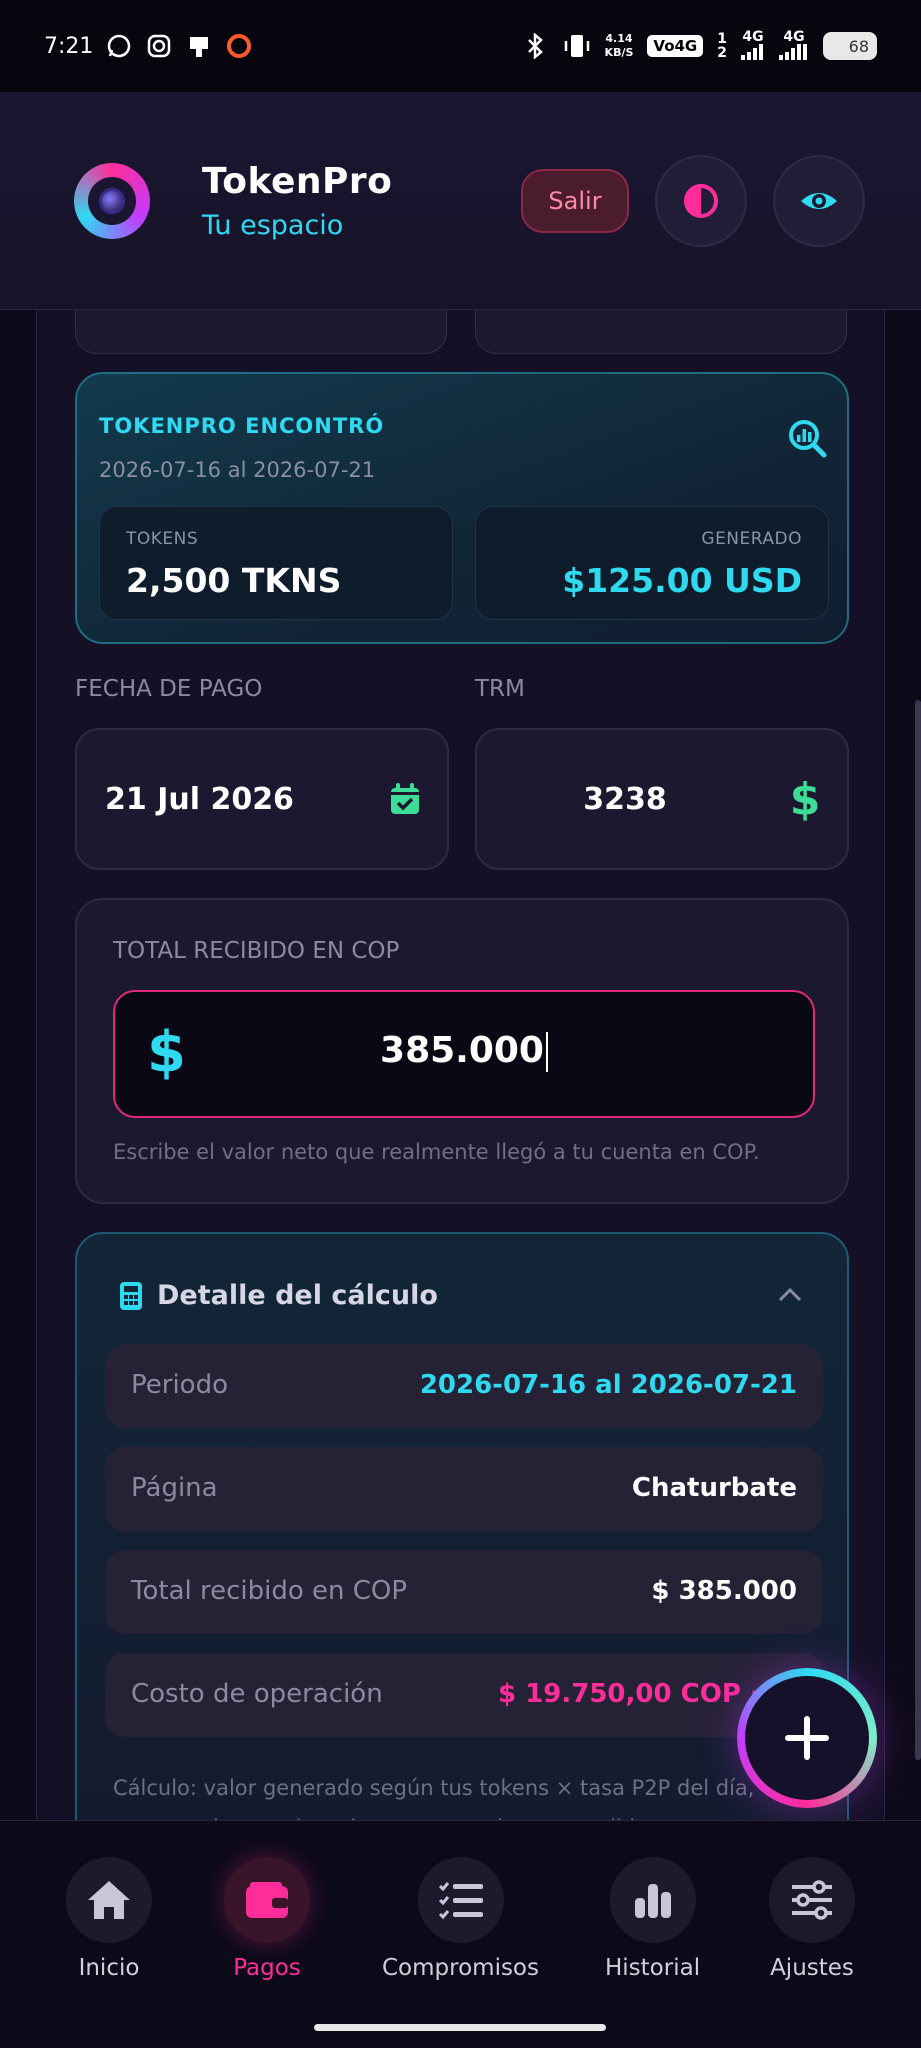  I want to click on generated-value: $125.00 USD, so click(682, 580).